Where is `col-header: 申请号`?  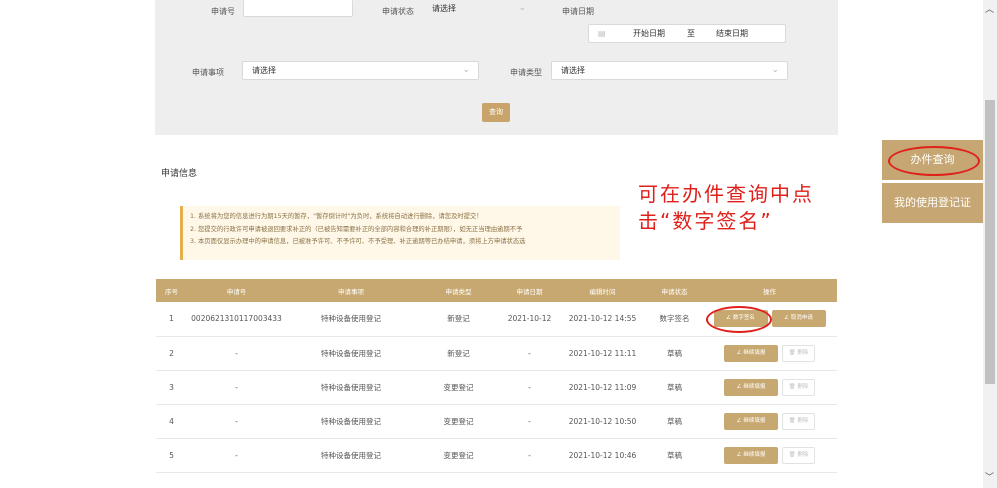 col-header: 申请号 is located at coordinates (236, 290).